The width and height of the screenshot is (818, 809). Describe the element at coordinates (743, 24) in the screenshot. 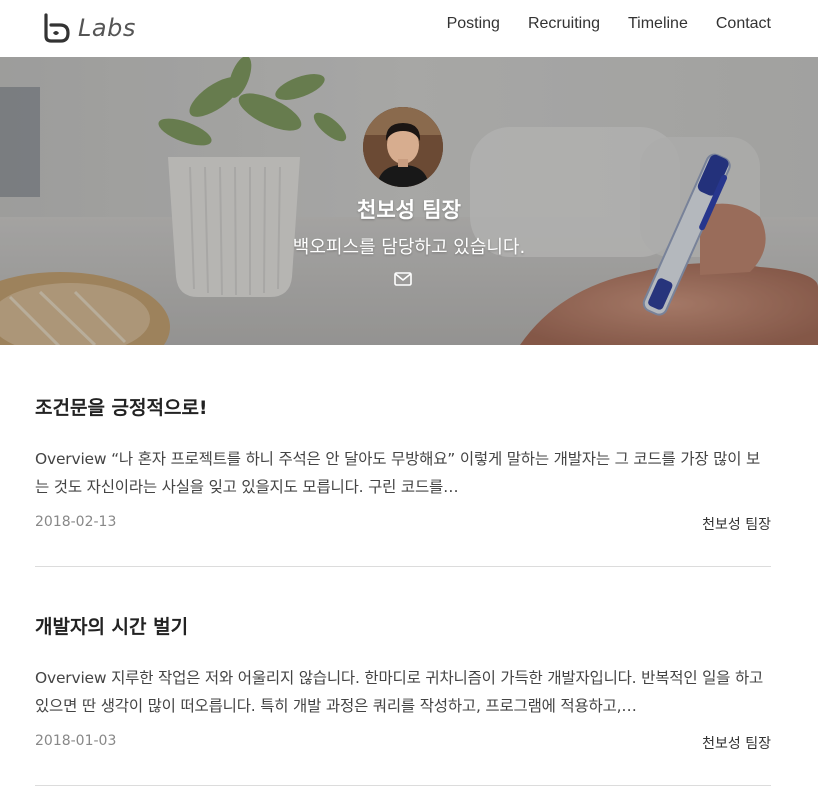

I see `nav-contact: Contact` at that location.